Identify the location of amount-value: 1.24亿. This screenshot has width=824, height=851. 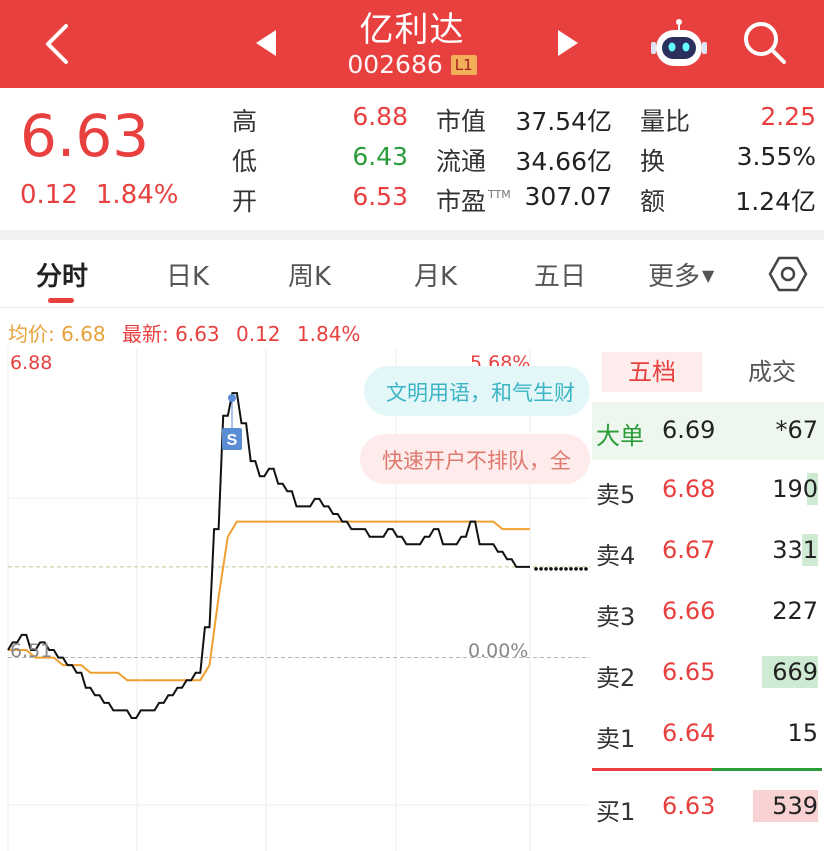
(775, 201).